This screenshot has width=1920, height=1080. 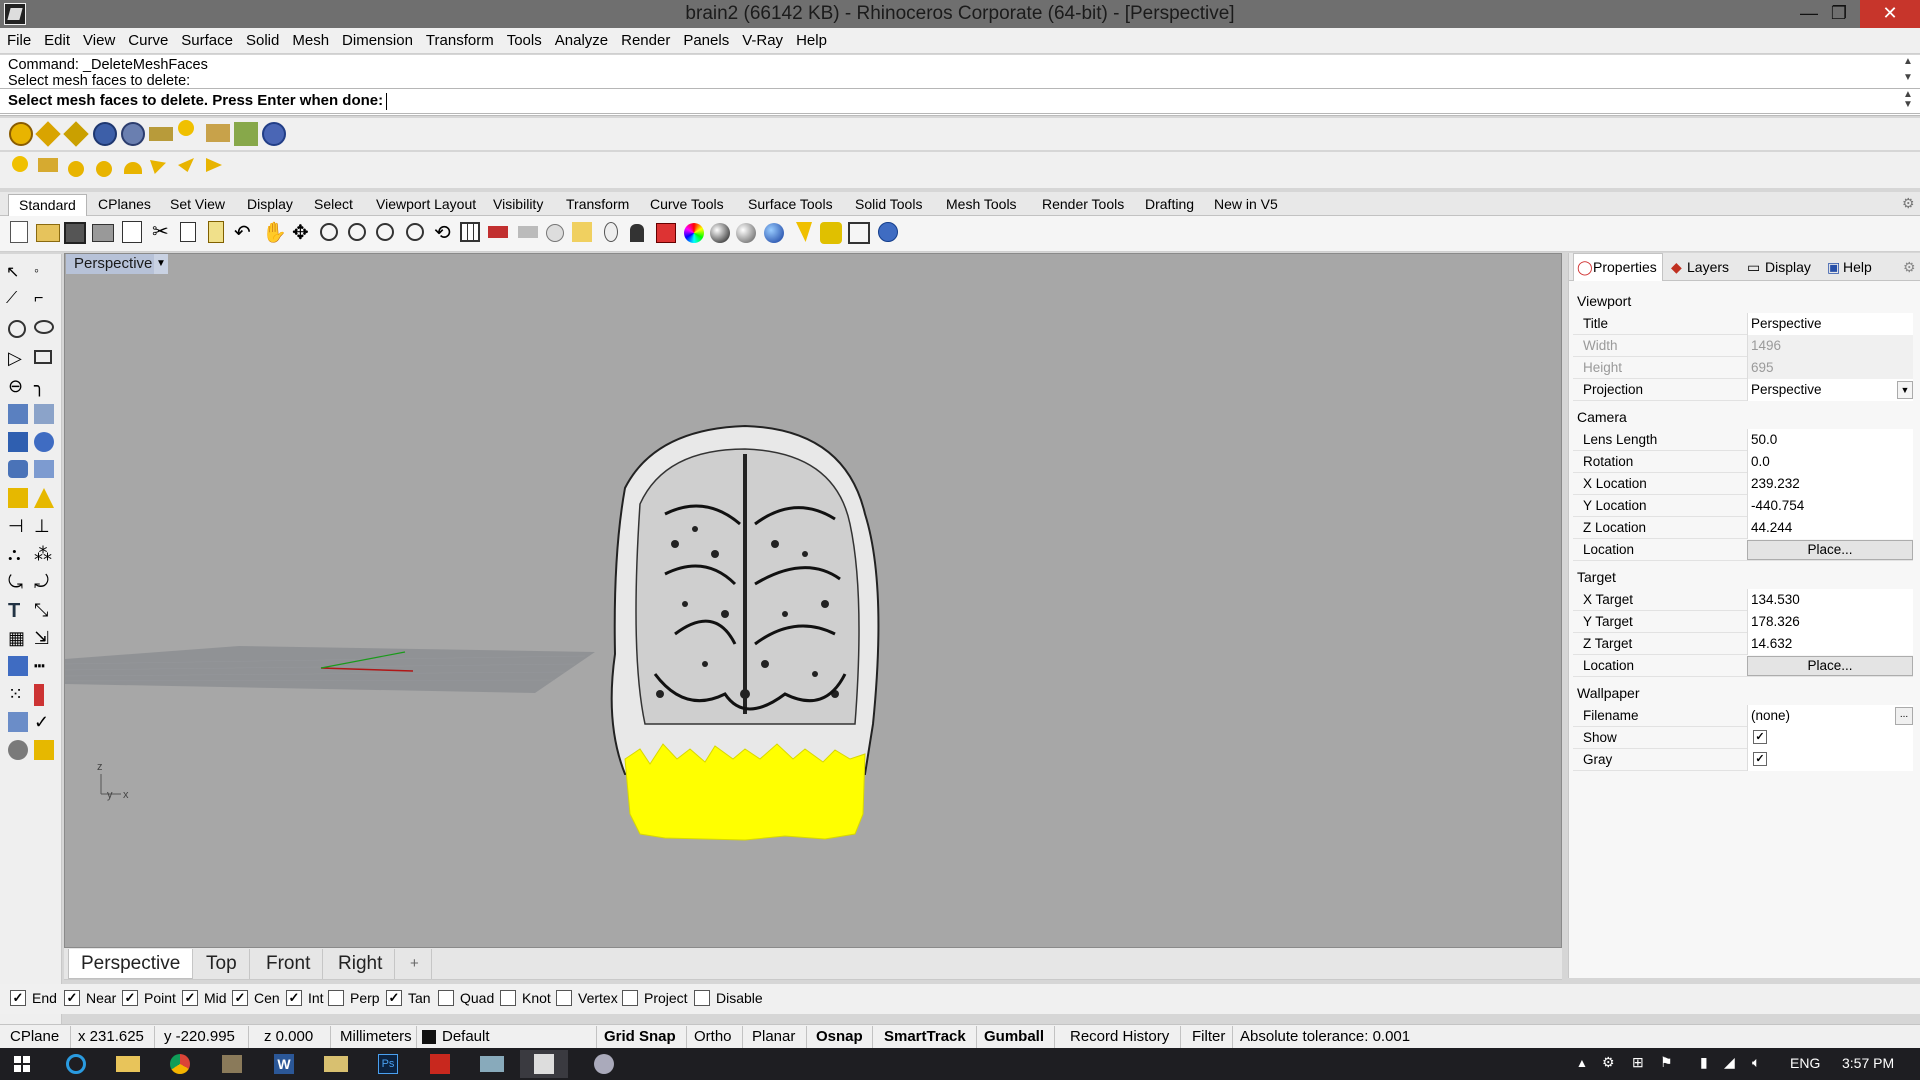 I want to click on osnap-cen-checkbox: ✓, so click(x=240, y=998).